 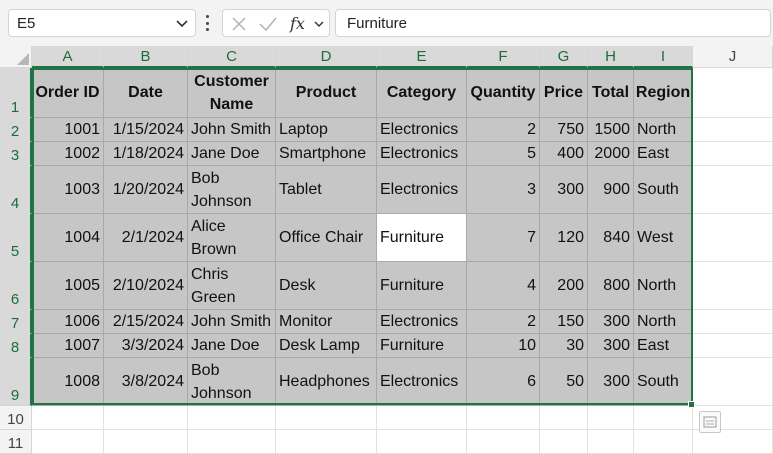 What do you see at coordinates (611, 346) in the screenshot?
I see `cell-H8: 300` at bounding box center [611, 346].